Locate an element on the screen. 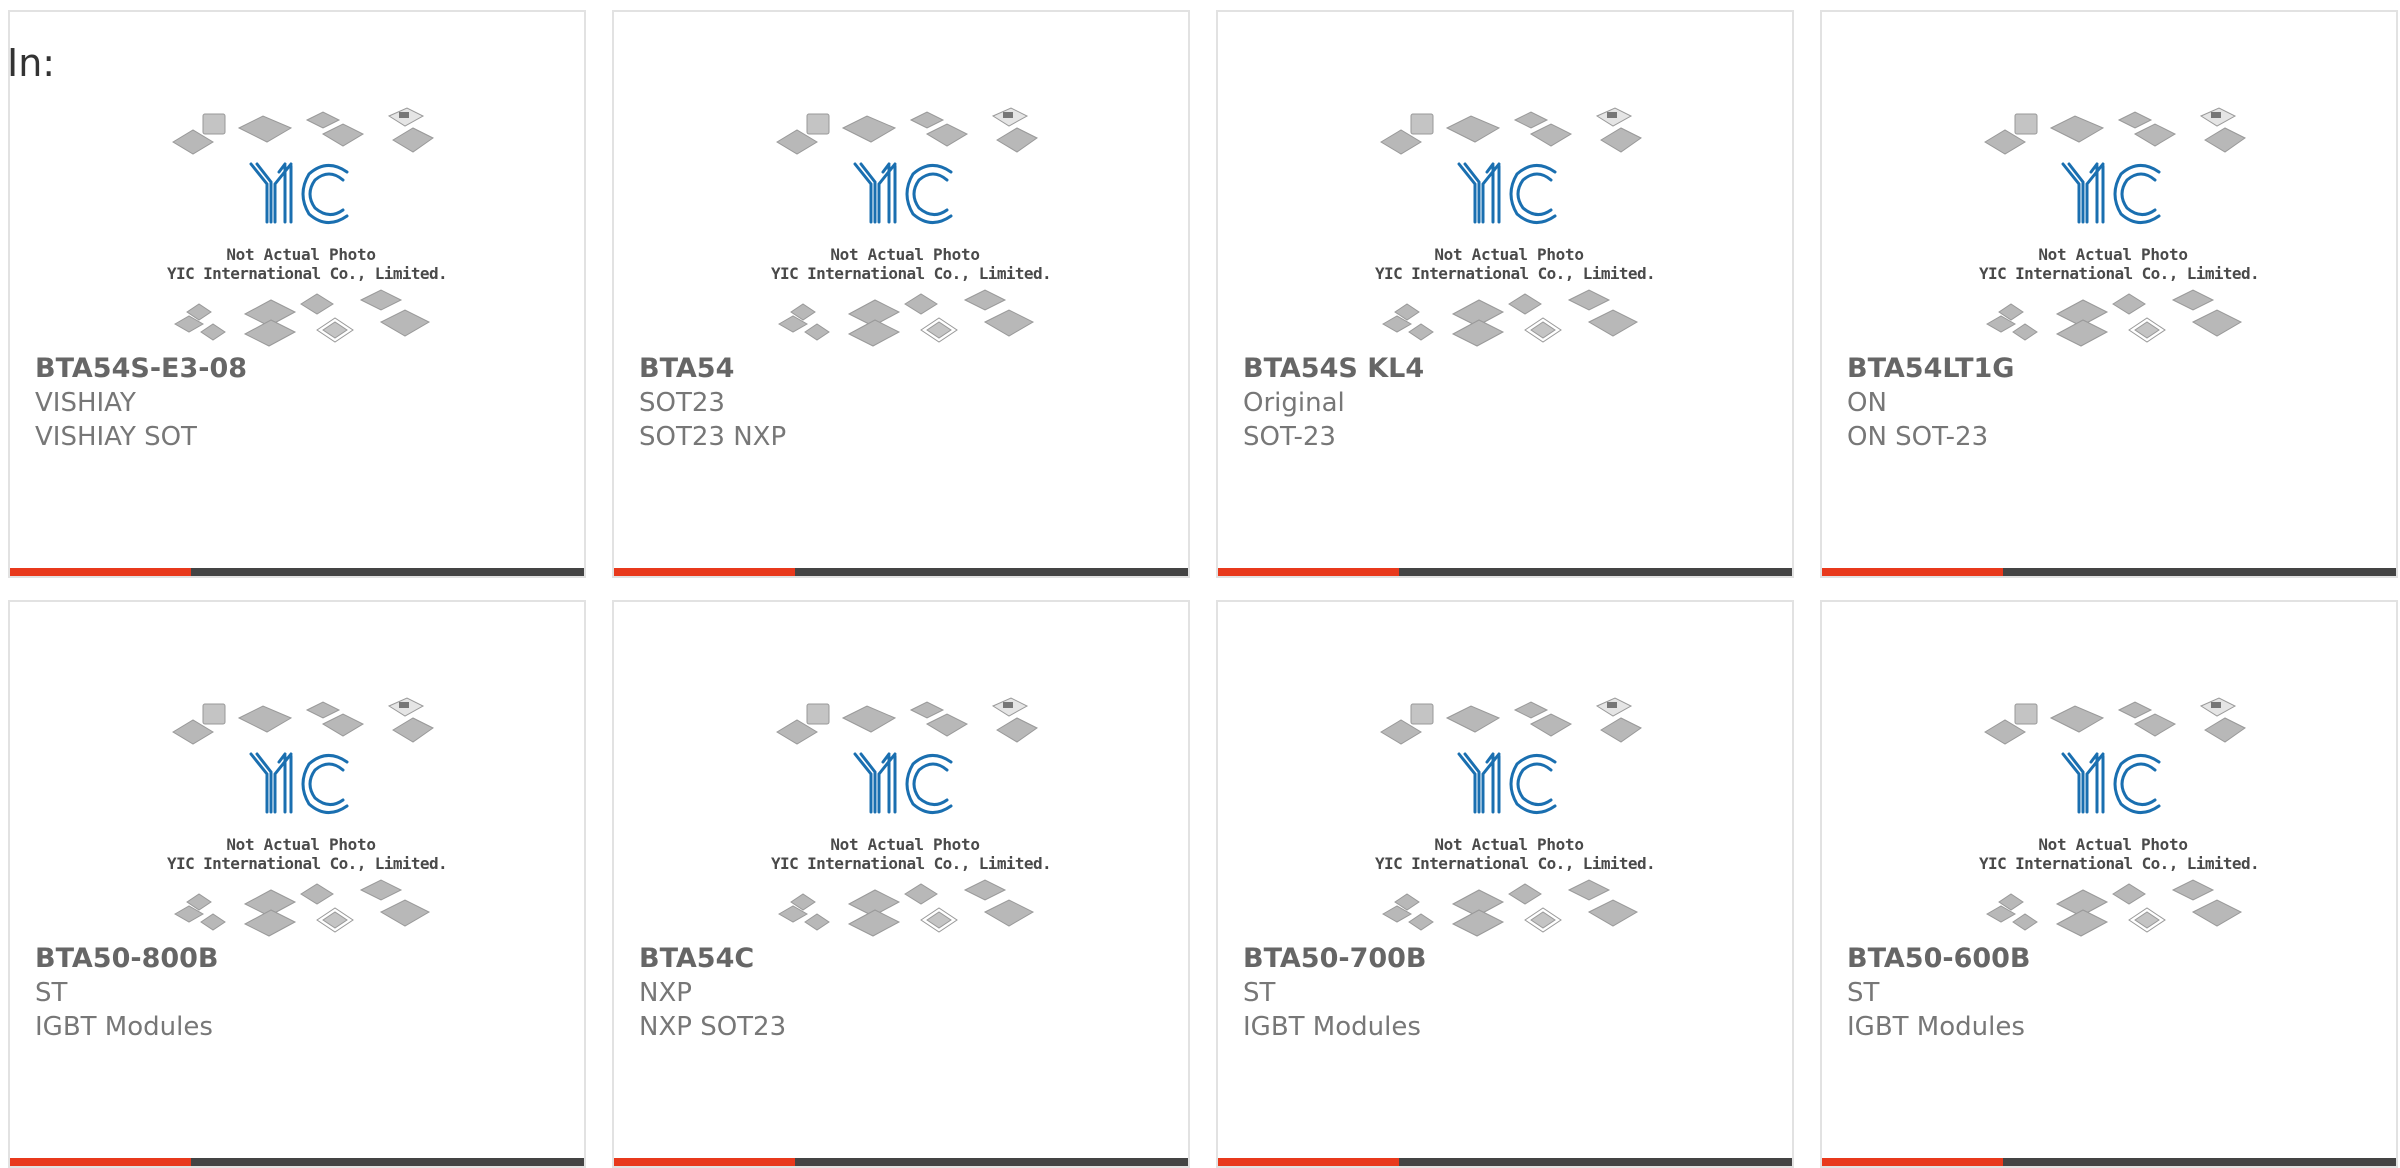 This screenshot has width=2400, height=1168. part-number-link: BTA54C is located at coordinates (905, 959).